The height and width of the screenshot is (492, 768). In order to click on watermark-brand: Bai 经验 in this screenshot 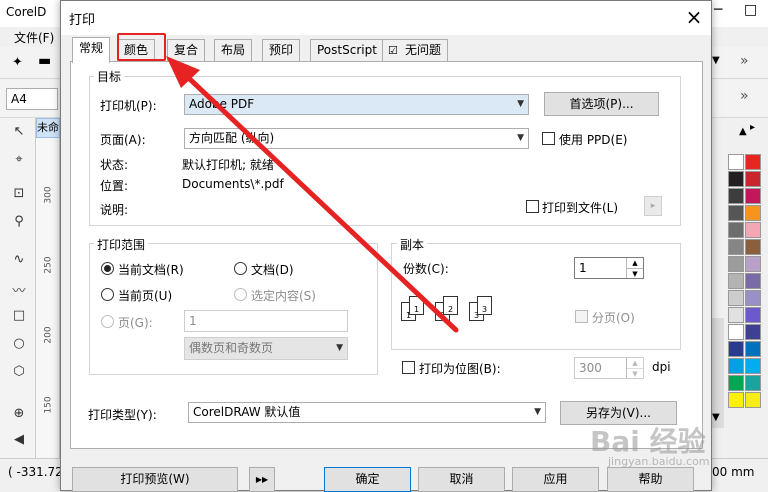, I will do `click(648, 441)`.